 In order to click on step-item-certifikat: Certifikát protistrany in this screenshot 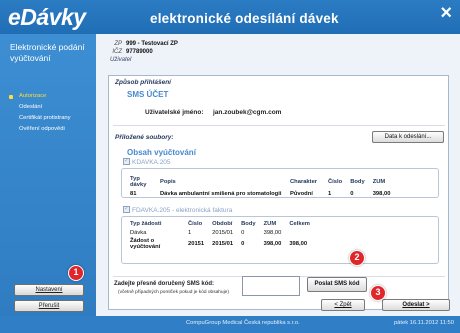, I will do `click(38, 118)`.